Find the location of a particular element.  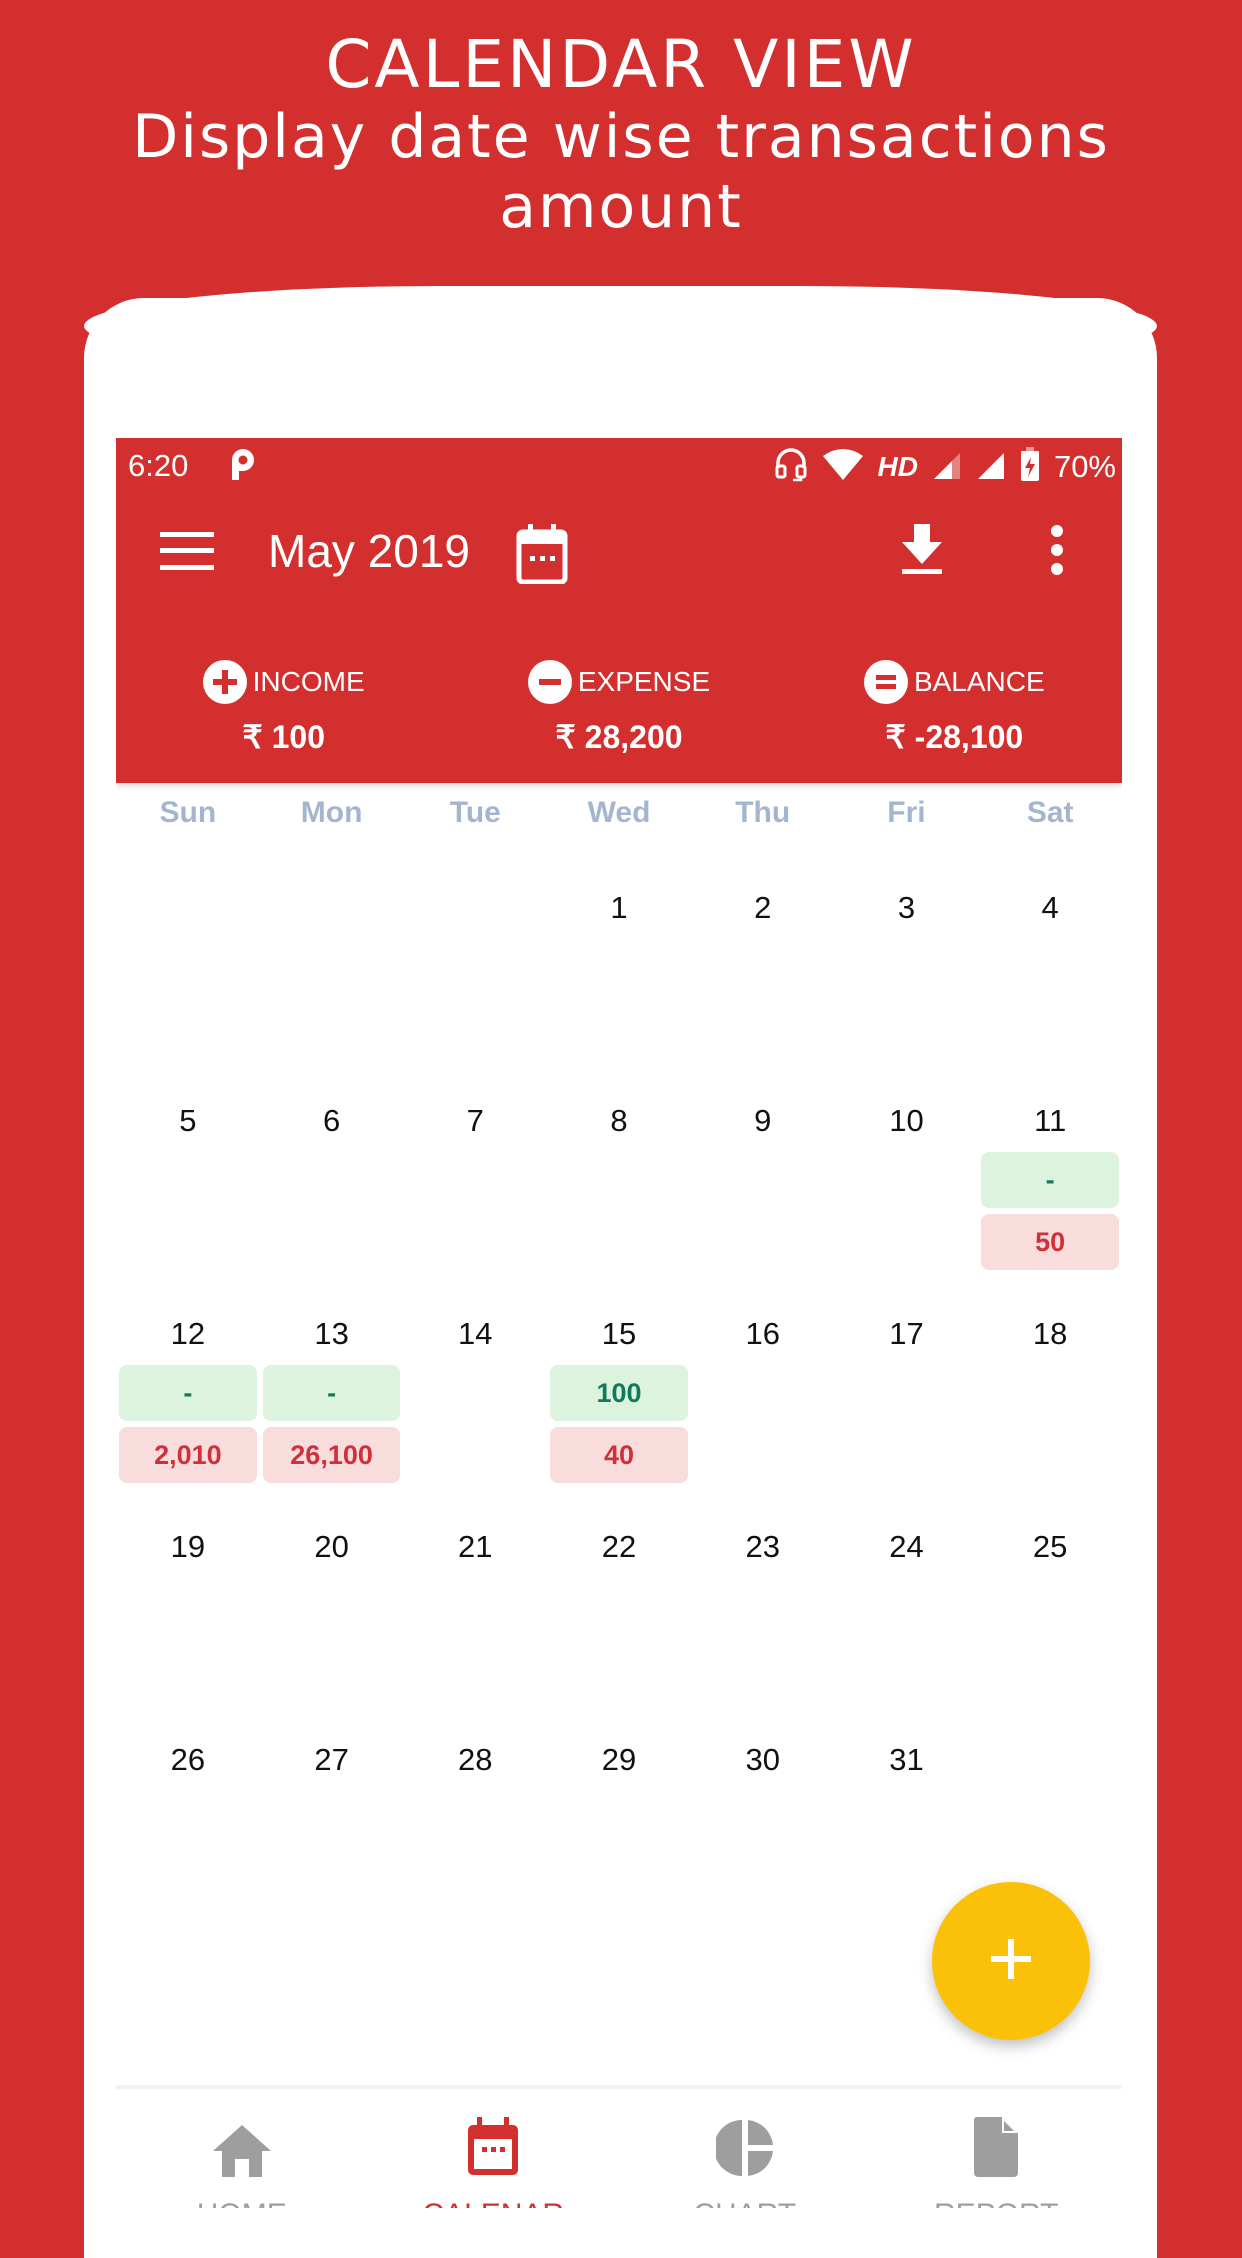

expense-amount-chip: 26,100 is located at coordinates (331, 1455).